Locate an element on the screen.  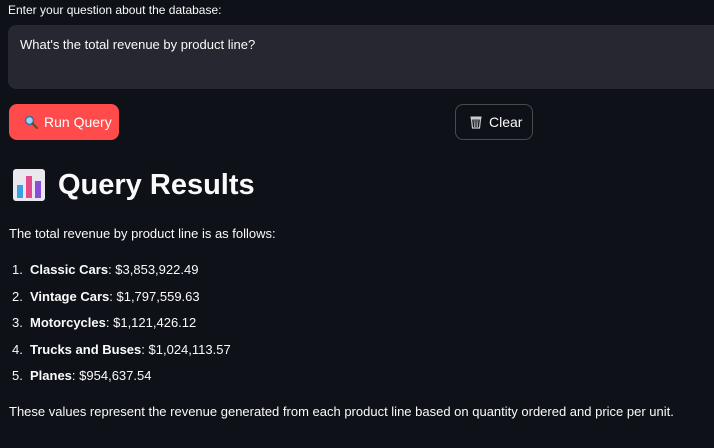
list-item: 2. Vintage Cars: $1,797,559.63 is located at coordinates (121, 302).